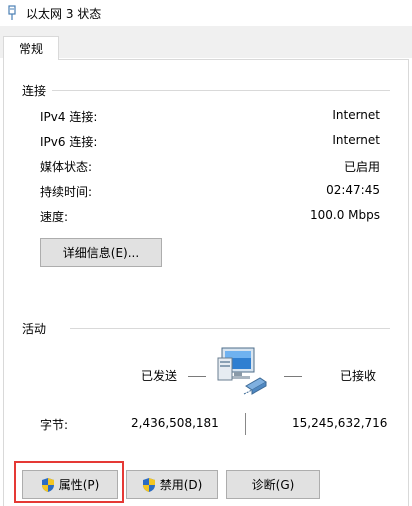 The width and height of the screenshot is (412, 506). What do you see at coordinates (221, 90) in the screenshot?
I see `connection-group-line` at bounding box center [221, 90].